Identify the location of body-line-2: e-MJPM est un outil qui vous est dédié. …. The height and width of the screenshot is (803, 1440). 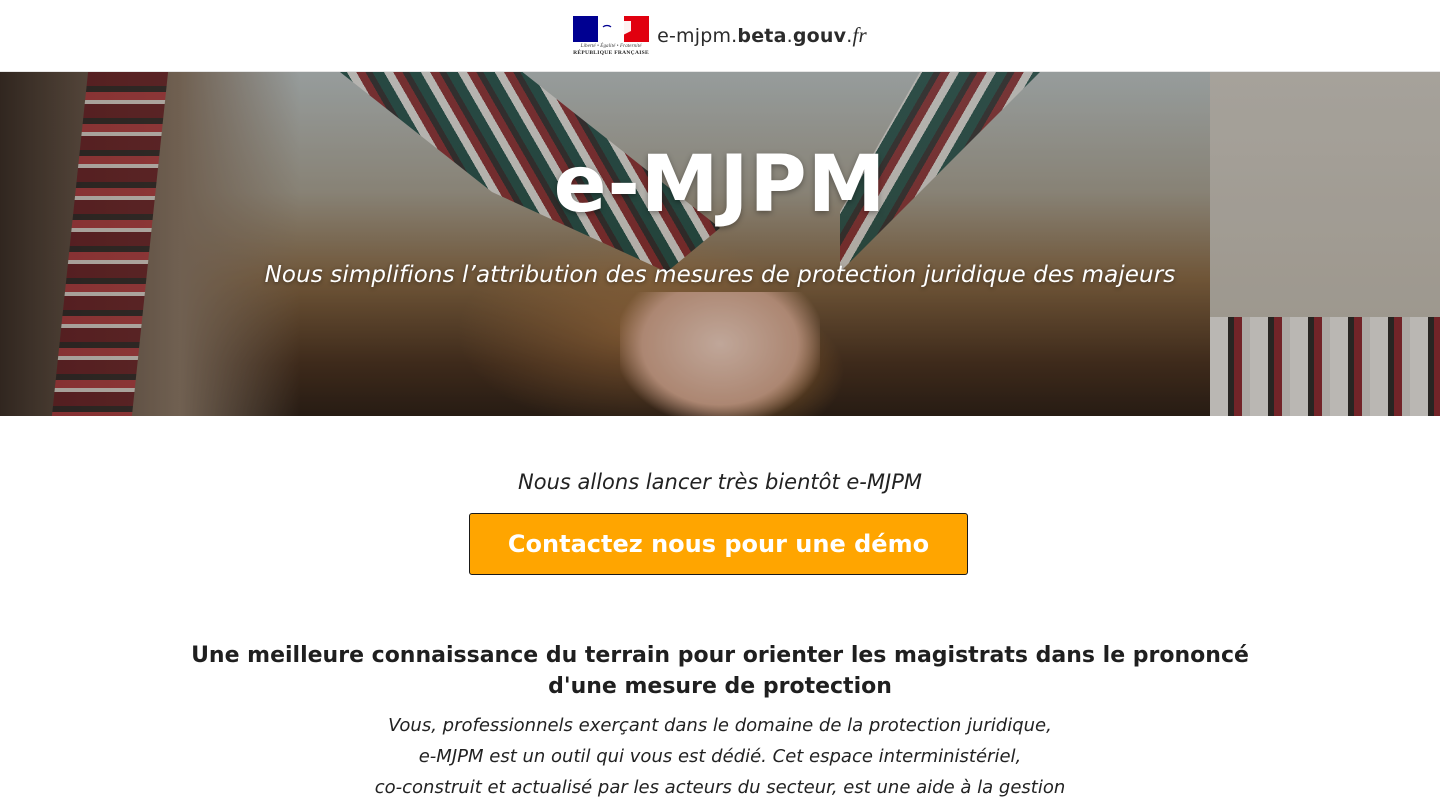
(720, 756).